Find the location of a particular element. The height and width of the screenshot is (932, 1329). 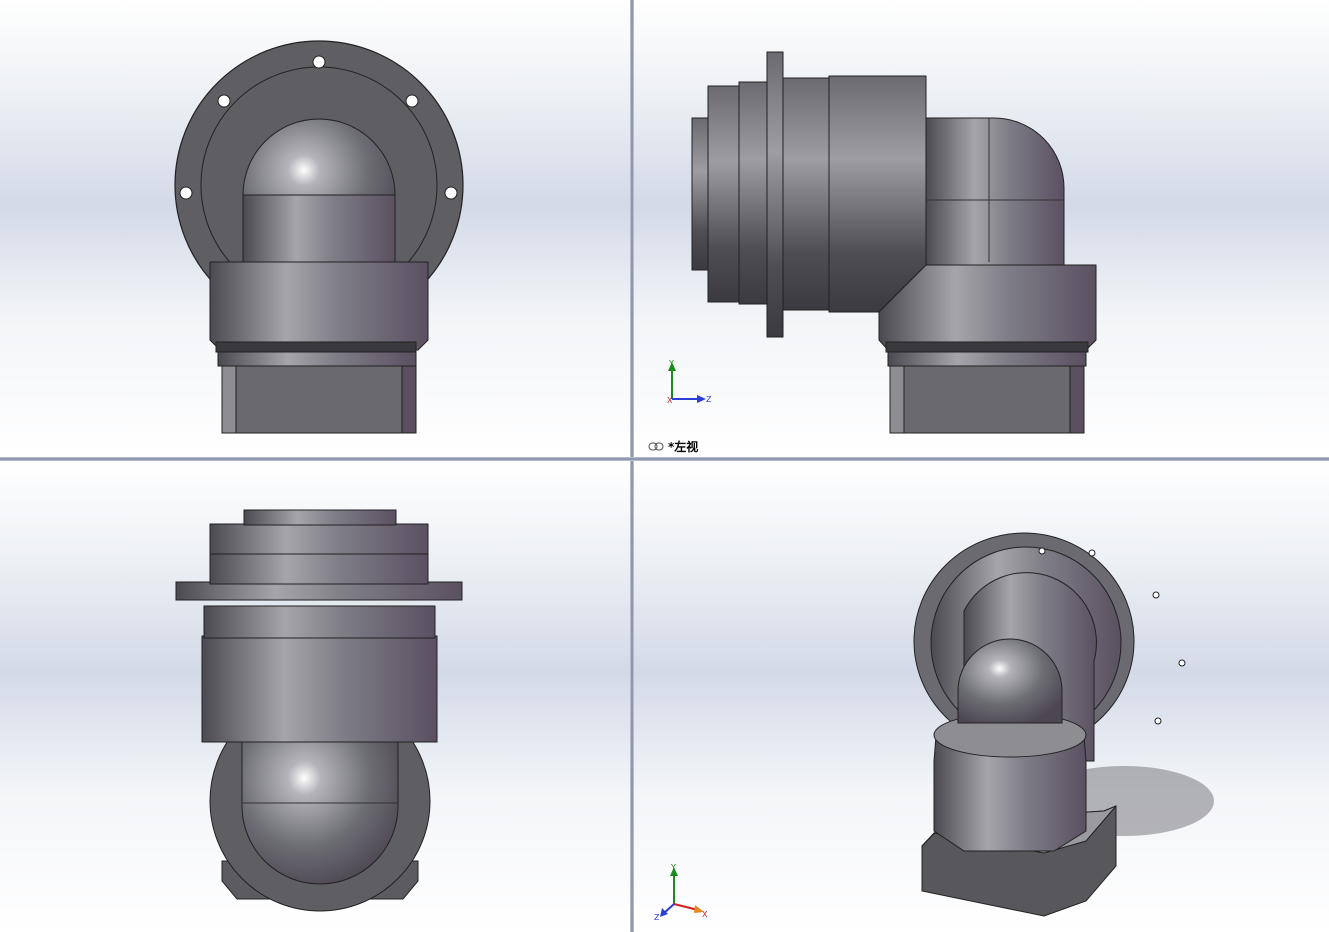

viewport-splitter-horizontal is located at coordinates (664, 459).